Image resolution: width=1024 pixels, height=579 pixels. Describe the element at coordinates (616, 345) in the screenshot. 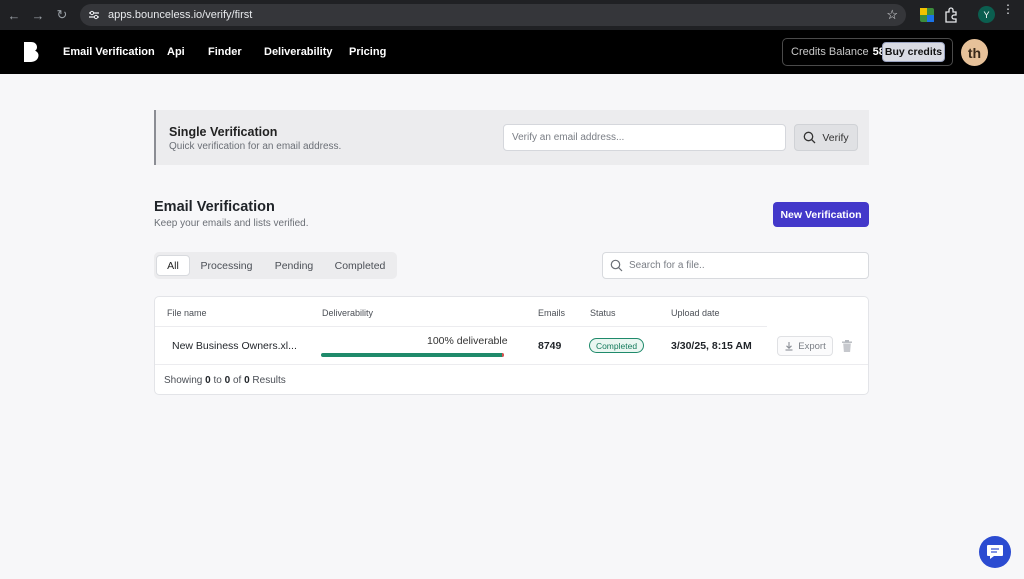

I see `status-badge: Completed` at that location.